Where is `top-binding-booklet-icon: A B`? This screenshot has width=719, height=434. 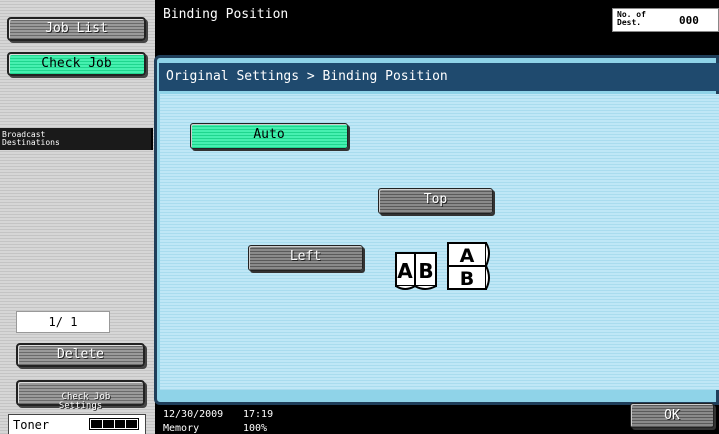
top-binding-booklet-icon: A B is located at coordinates (468, 266).